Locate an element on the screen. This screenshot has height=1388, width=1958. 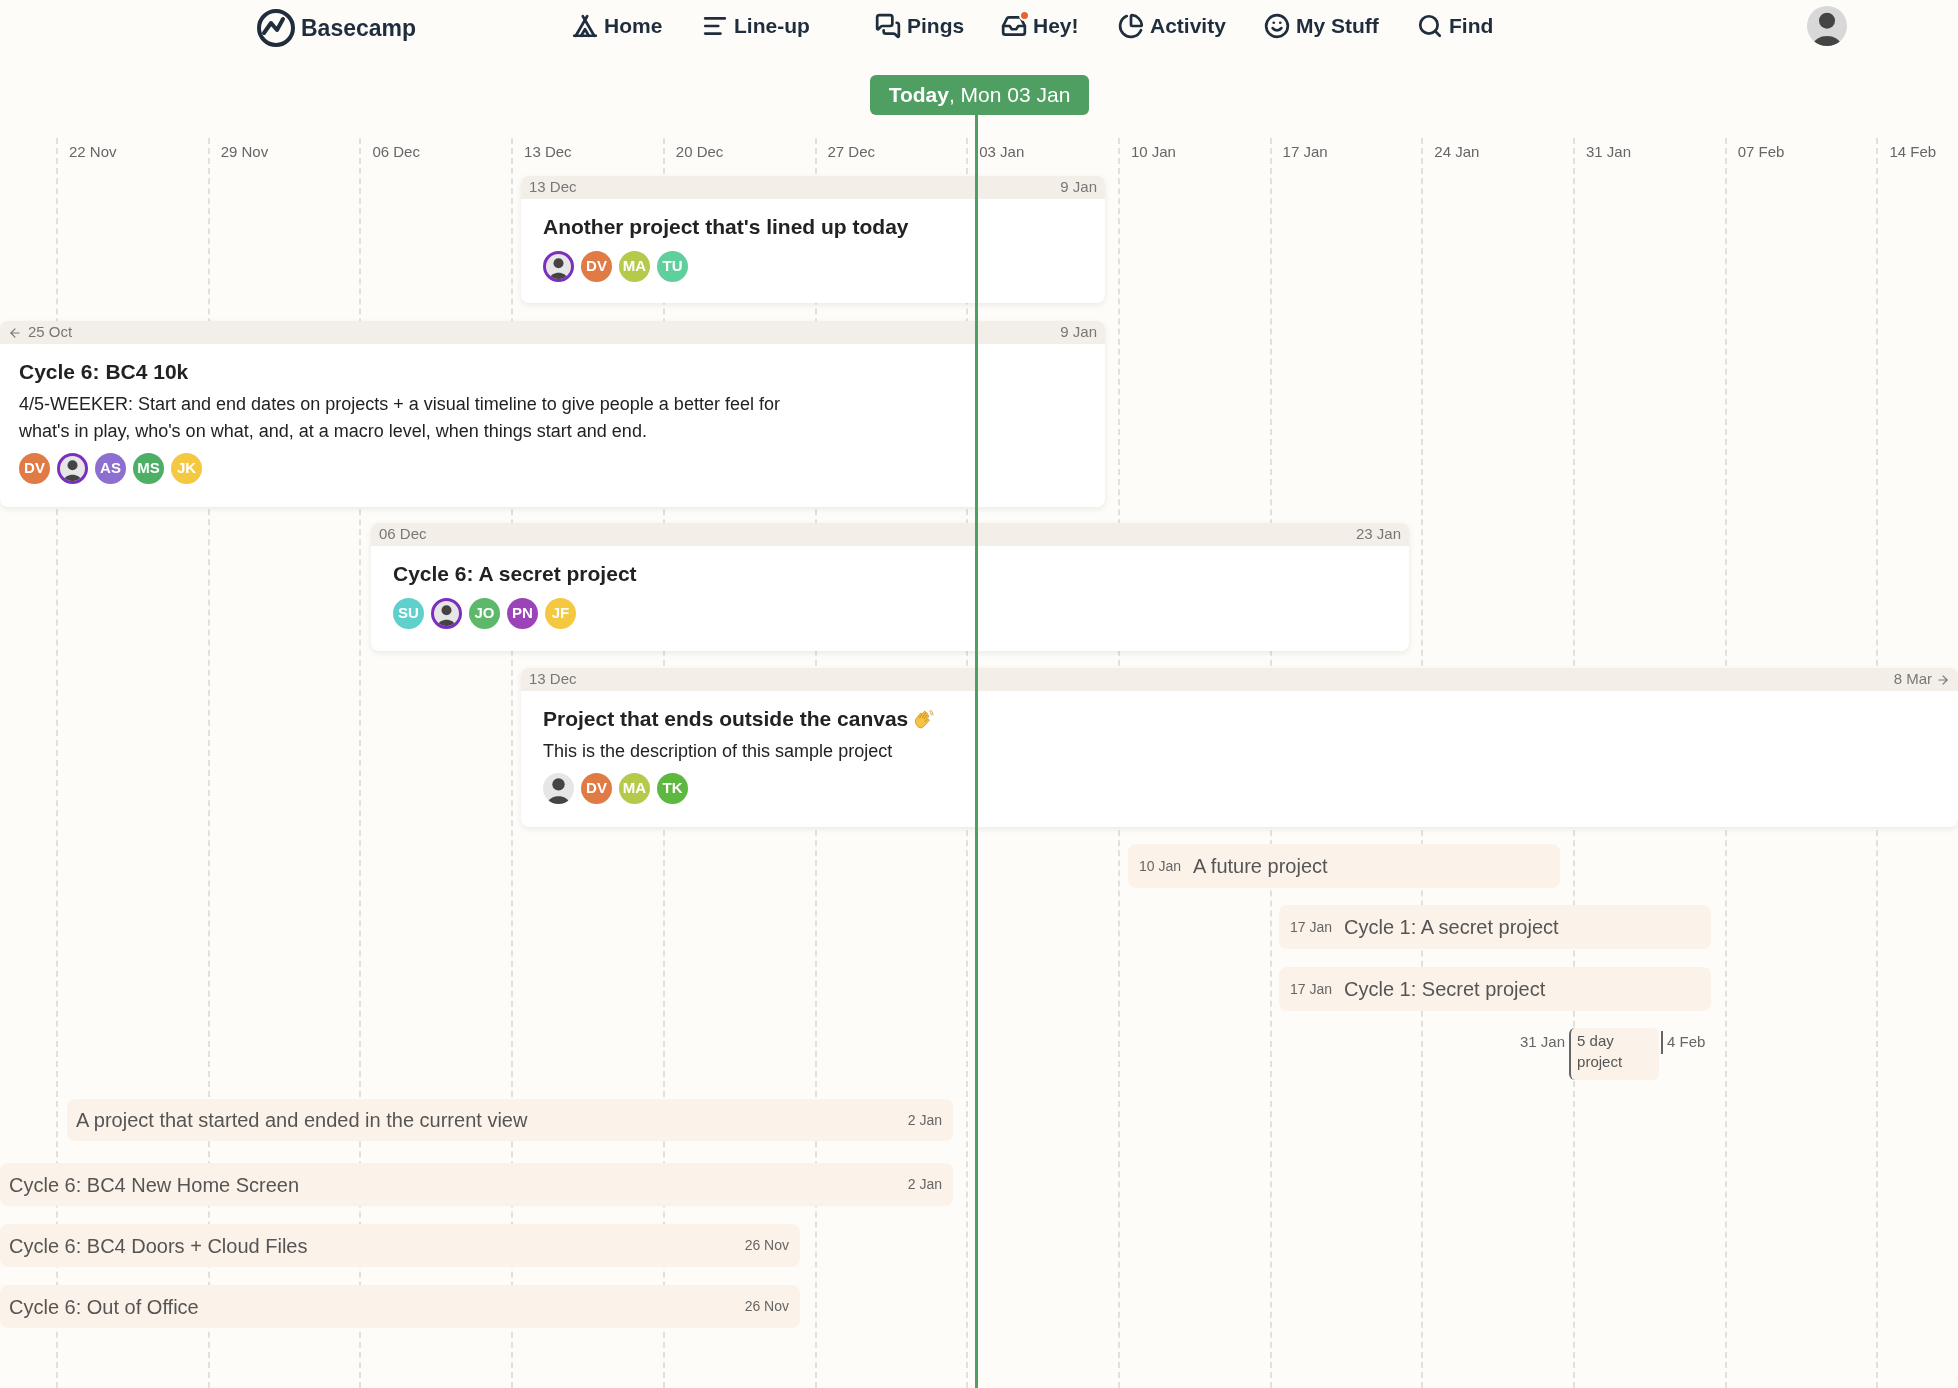
project-description: This is the description of this sample project is located at coordinates (718, 751).